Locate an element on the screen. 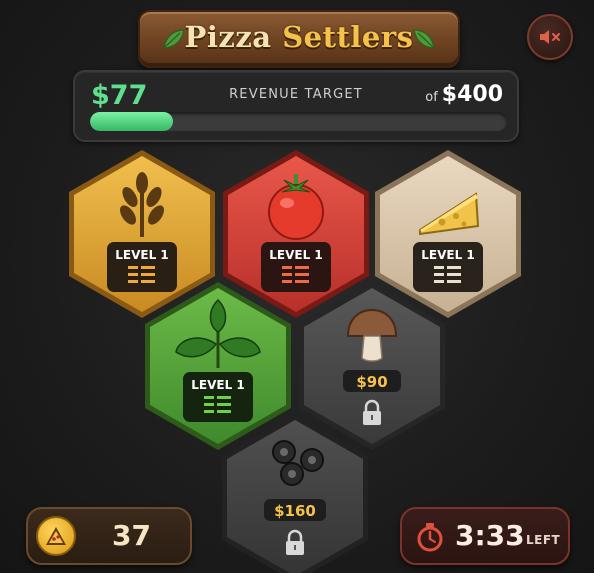 The height and width of the screenshot is (573, 594). tile-cheese: LEVEL 1 is located at coordinates (448, 234).